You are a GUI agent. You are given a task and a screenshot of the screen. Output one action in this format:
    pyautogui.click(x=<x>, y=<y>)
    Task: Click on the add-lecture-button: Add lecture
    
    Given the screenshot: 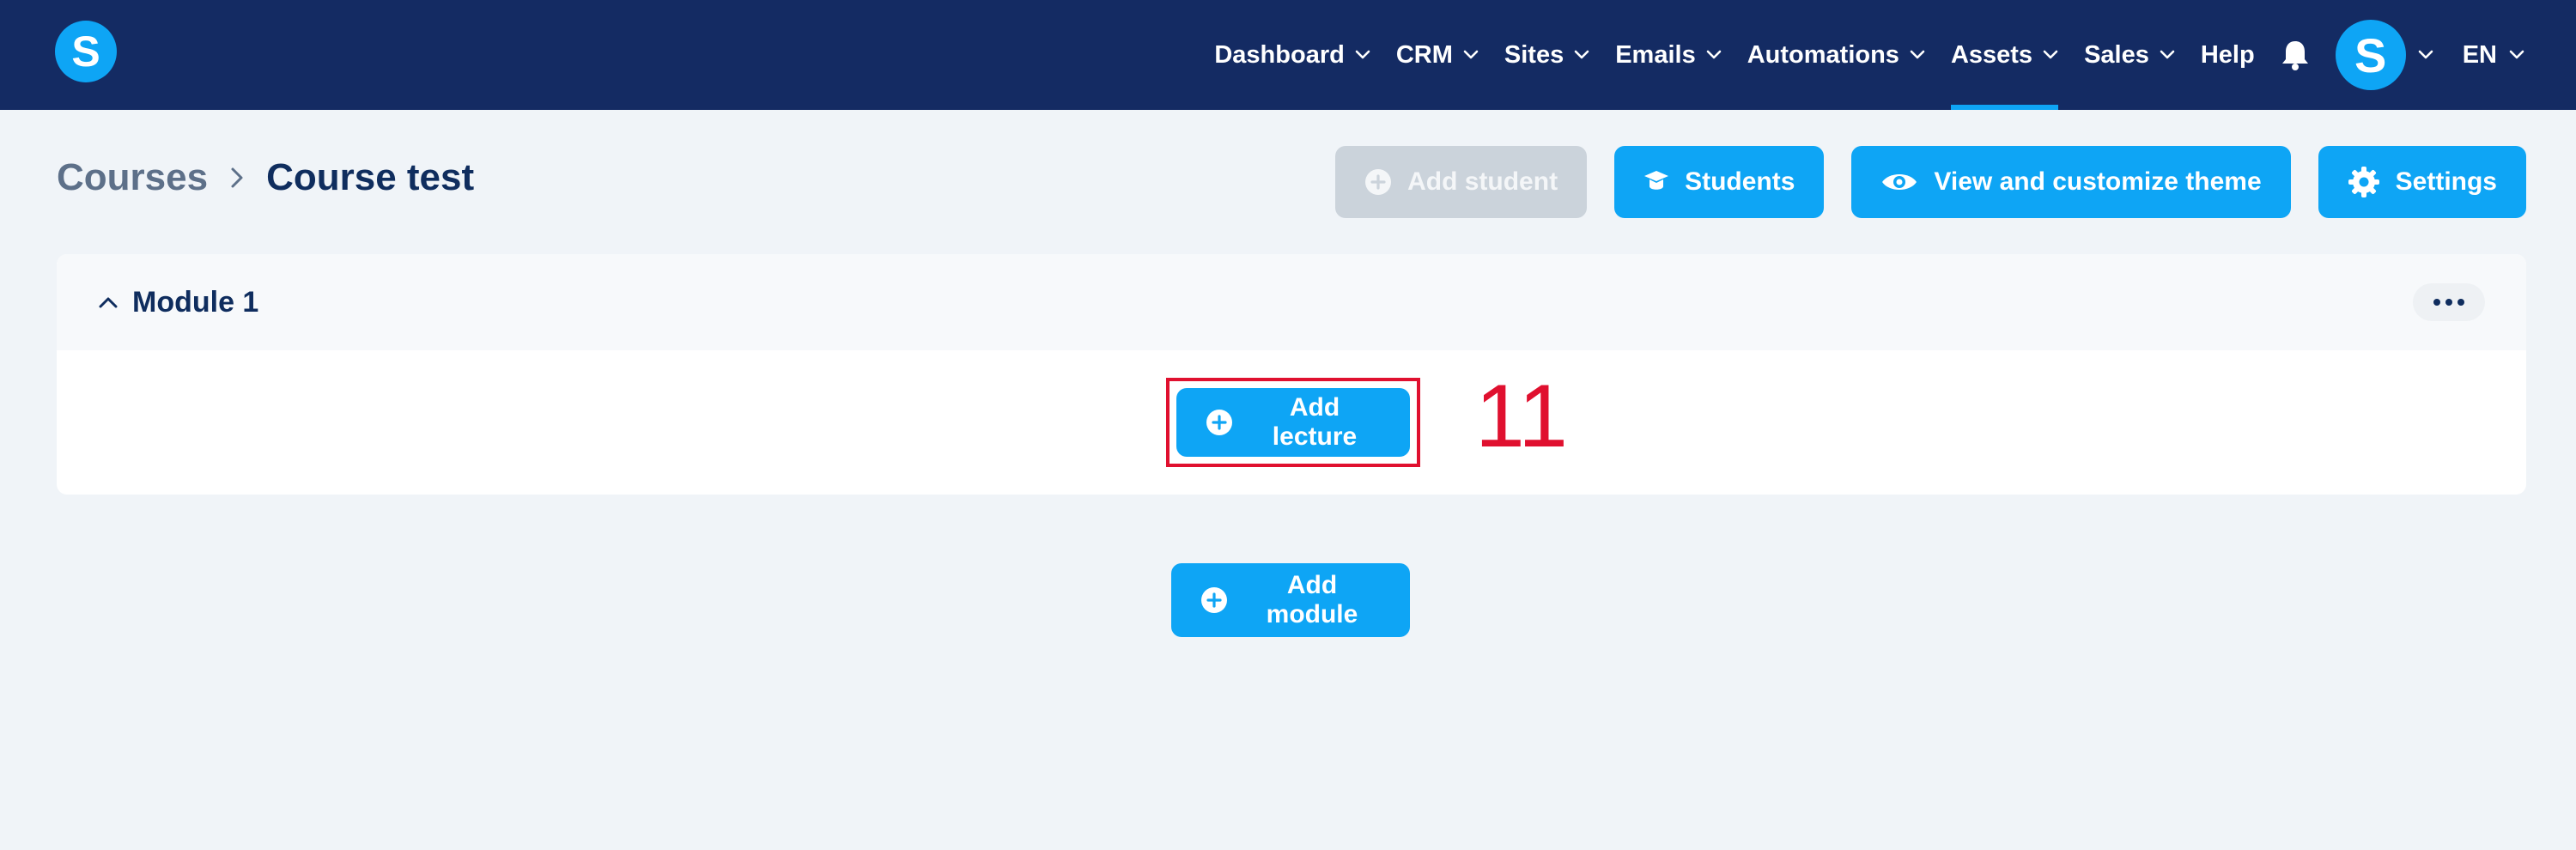 What is the action you would take?
    pyautogui.click(x=1293, y=422)
    